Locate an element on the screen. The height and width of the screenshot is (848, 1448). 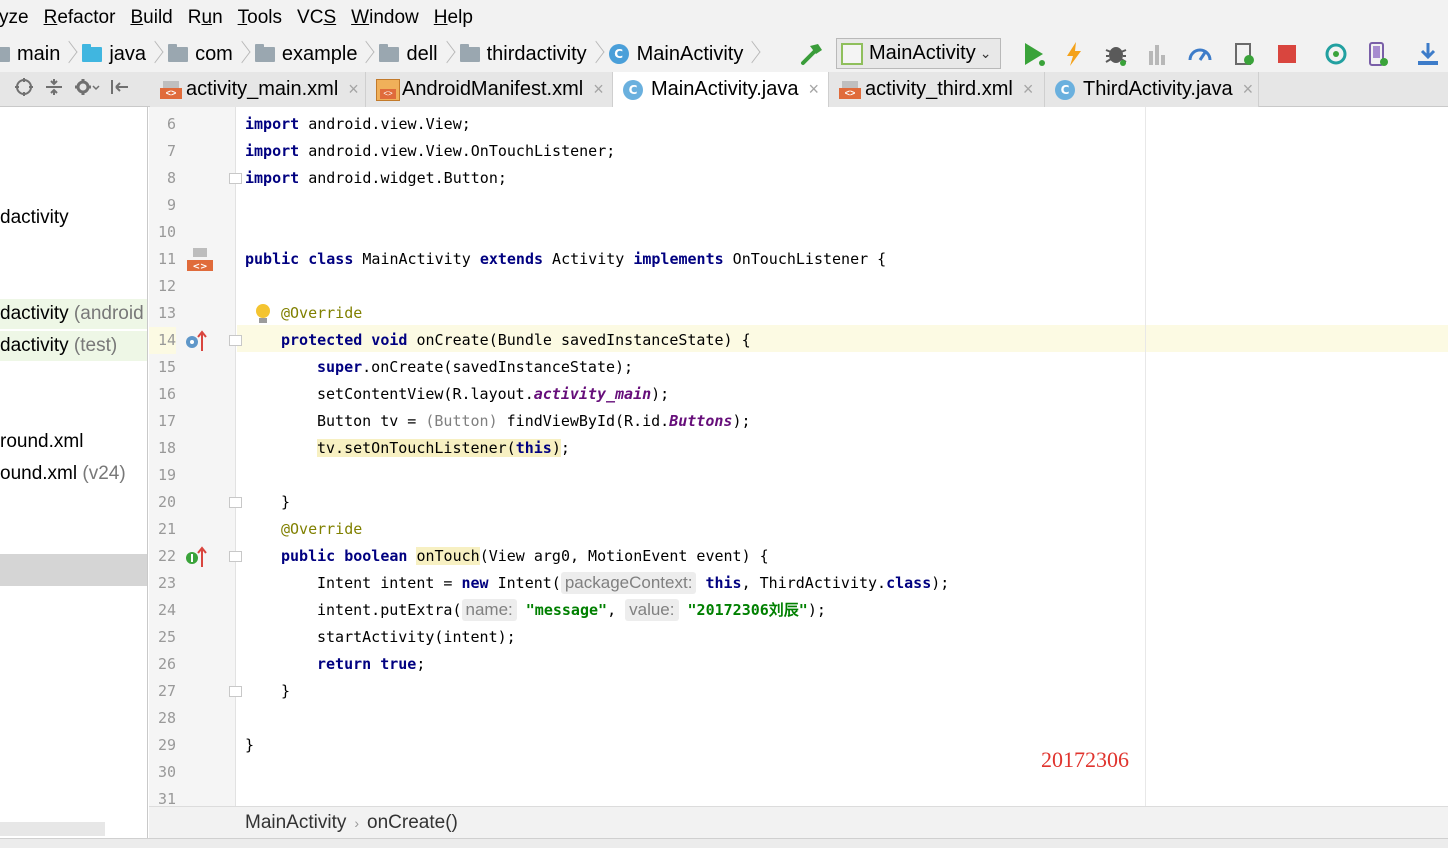
profiler-gauge-icon is located at coordinates (1200, 54).